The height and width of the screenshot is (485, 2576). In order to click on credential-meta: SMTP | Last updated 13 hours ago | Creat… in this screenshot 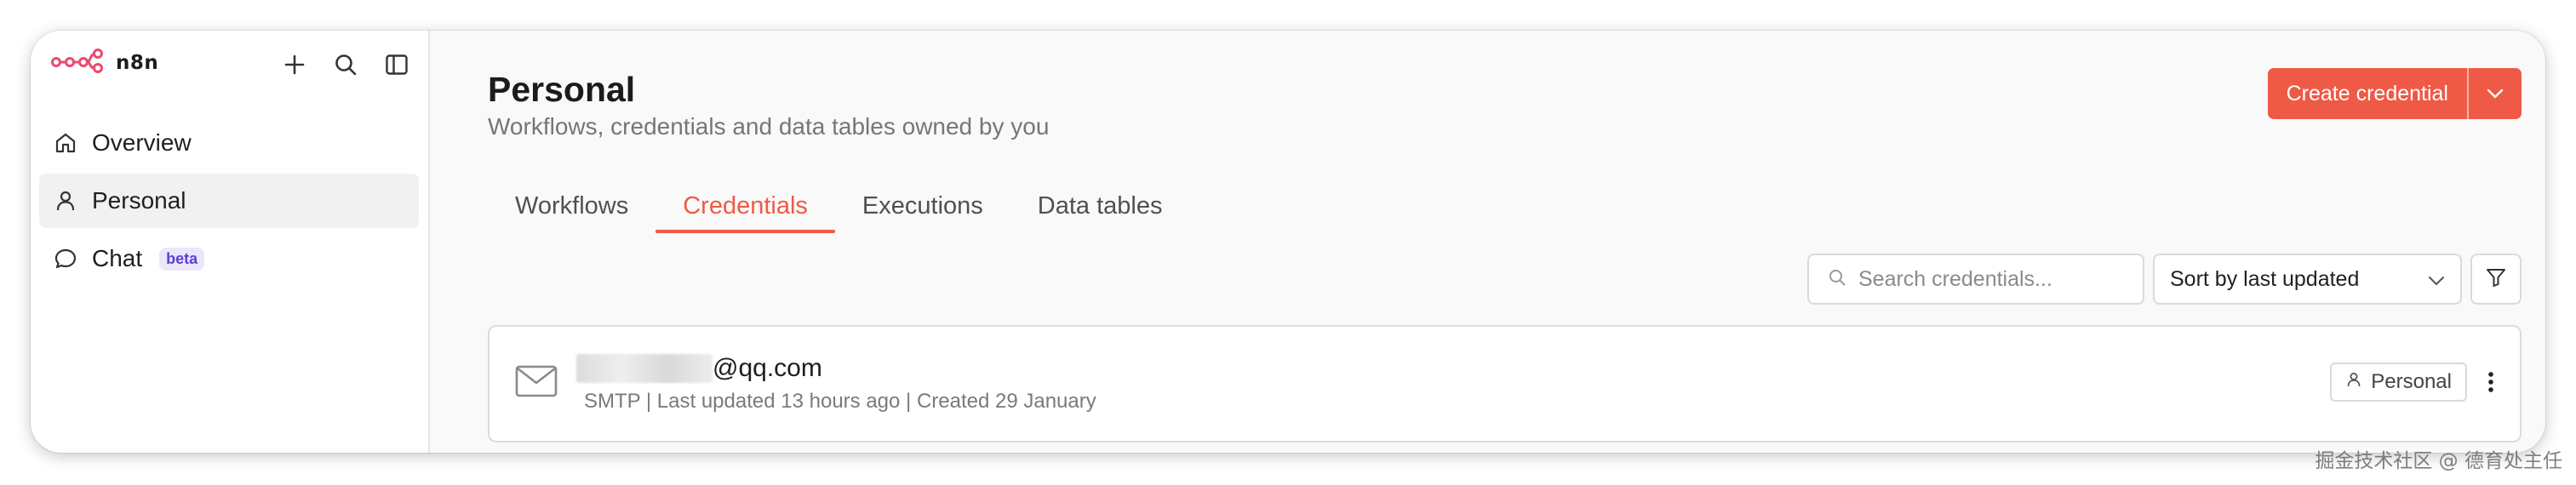, I will do `click(840, 401)`.